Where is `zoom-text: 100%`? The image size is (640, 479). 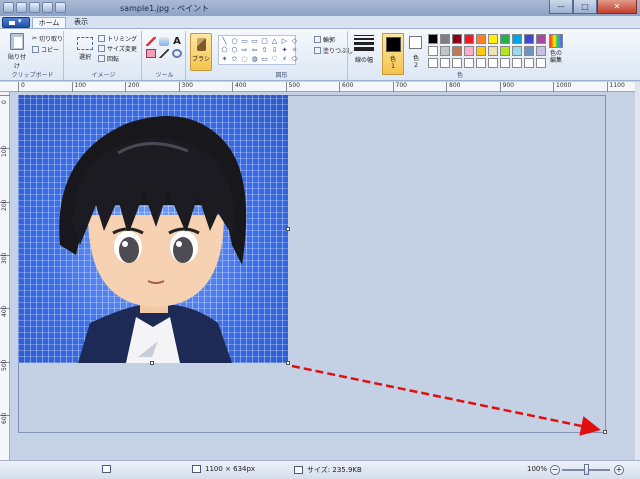
zoom-text: 100% is located at coordinates (537, 469).